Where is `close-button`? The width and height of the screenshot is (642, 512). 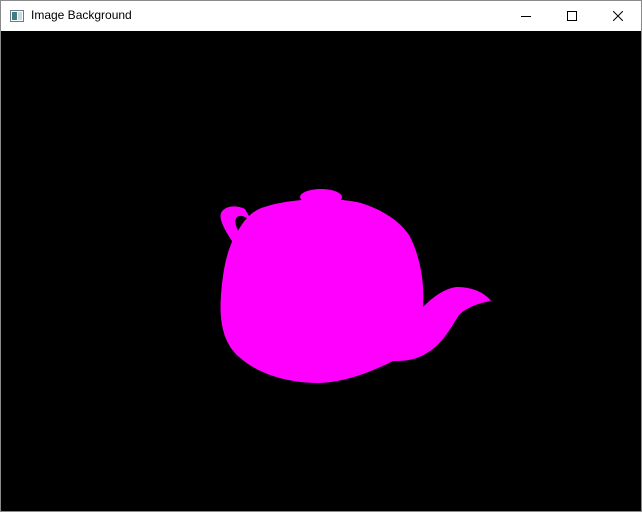 close-button is located at coordinates (618, 16).